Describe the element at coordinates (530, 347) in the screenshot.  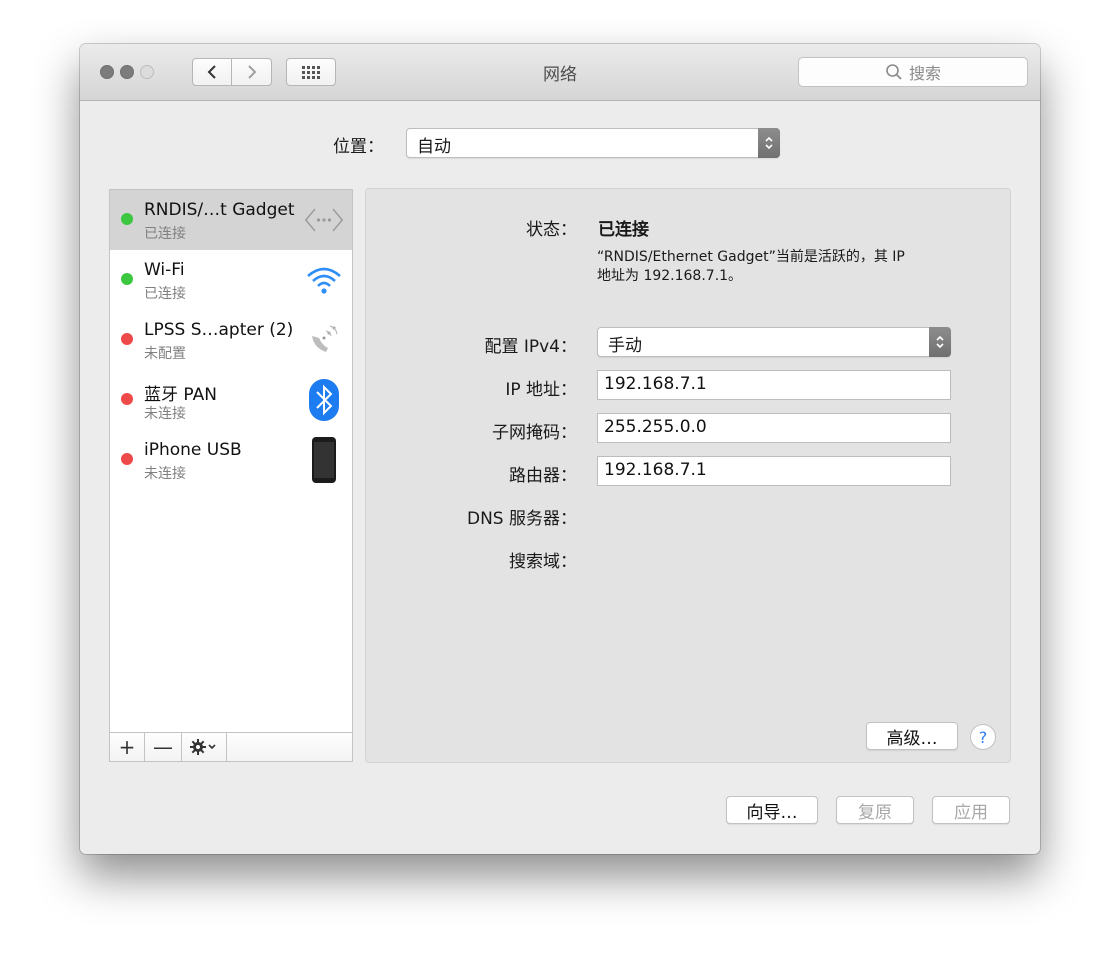
I see `configure-ipv4-label: 配置 IPv4：` at that location.